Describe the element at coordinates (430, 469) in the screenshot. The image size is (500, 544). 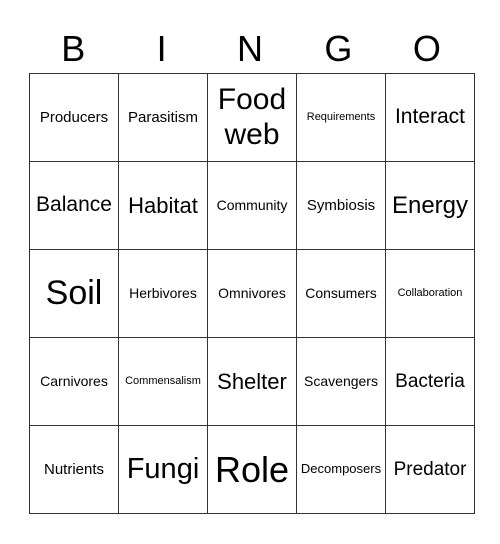
I see `bingo-cell: Predator` at that location.